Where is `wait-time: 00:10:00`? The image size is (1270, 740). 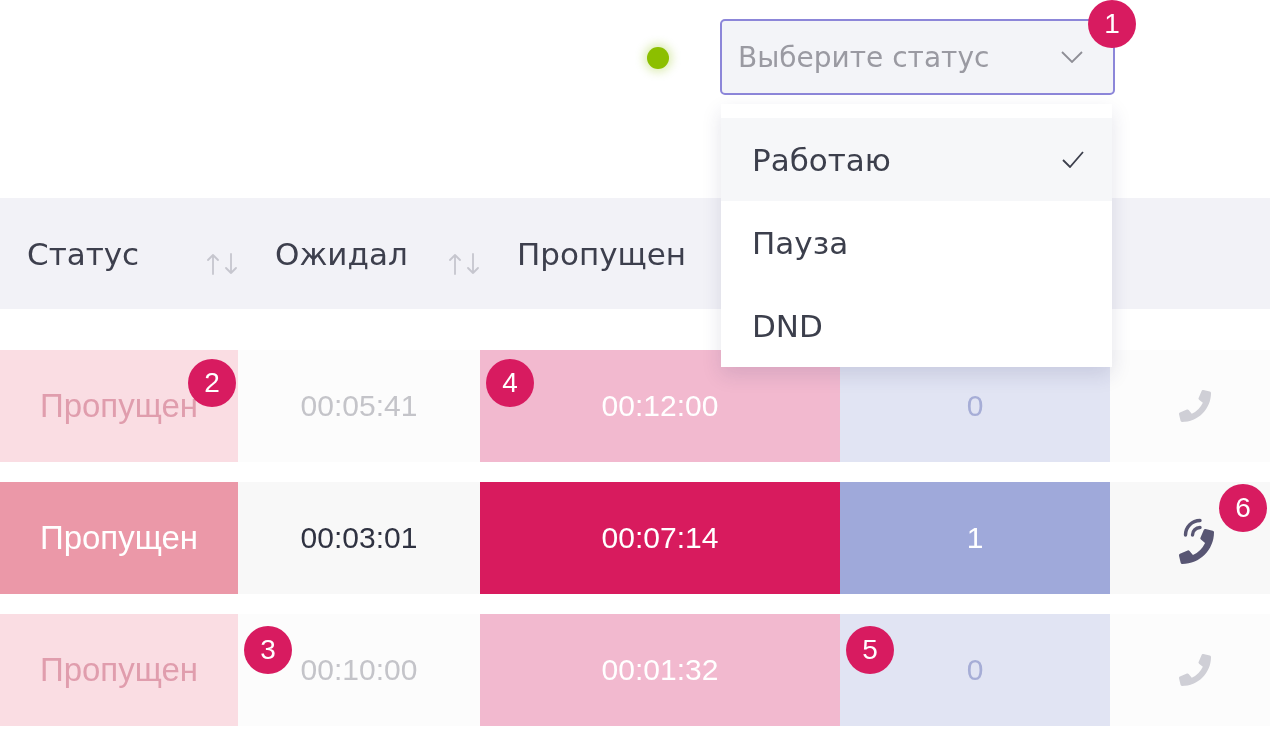 wait-time: 00:10:00 is located at coordinates (359, 670).